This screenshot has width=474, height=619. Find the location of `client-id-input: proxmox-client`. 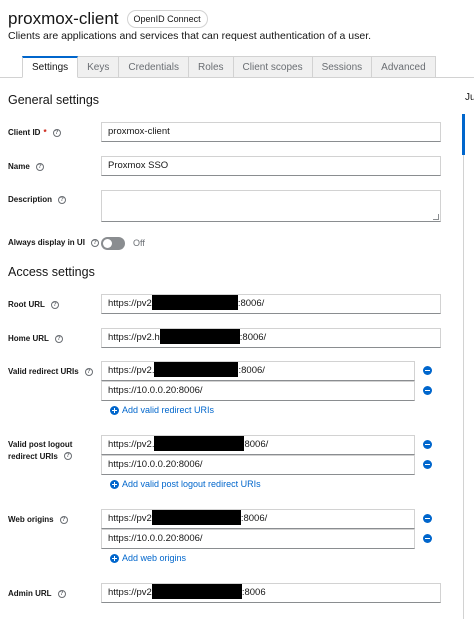

client-id-input: proxmox-client is located at coordinates (271, 132).